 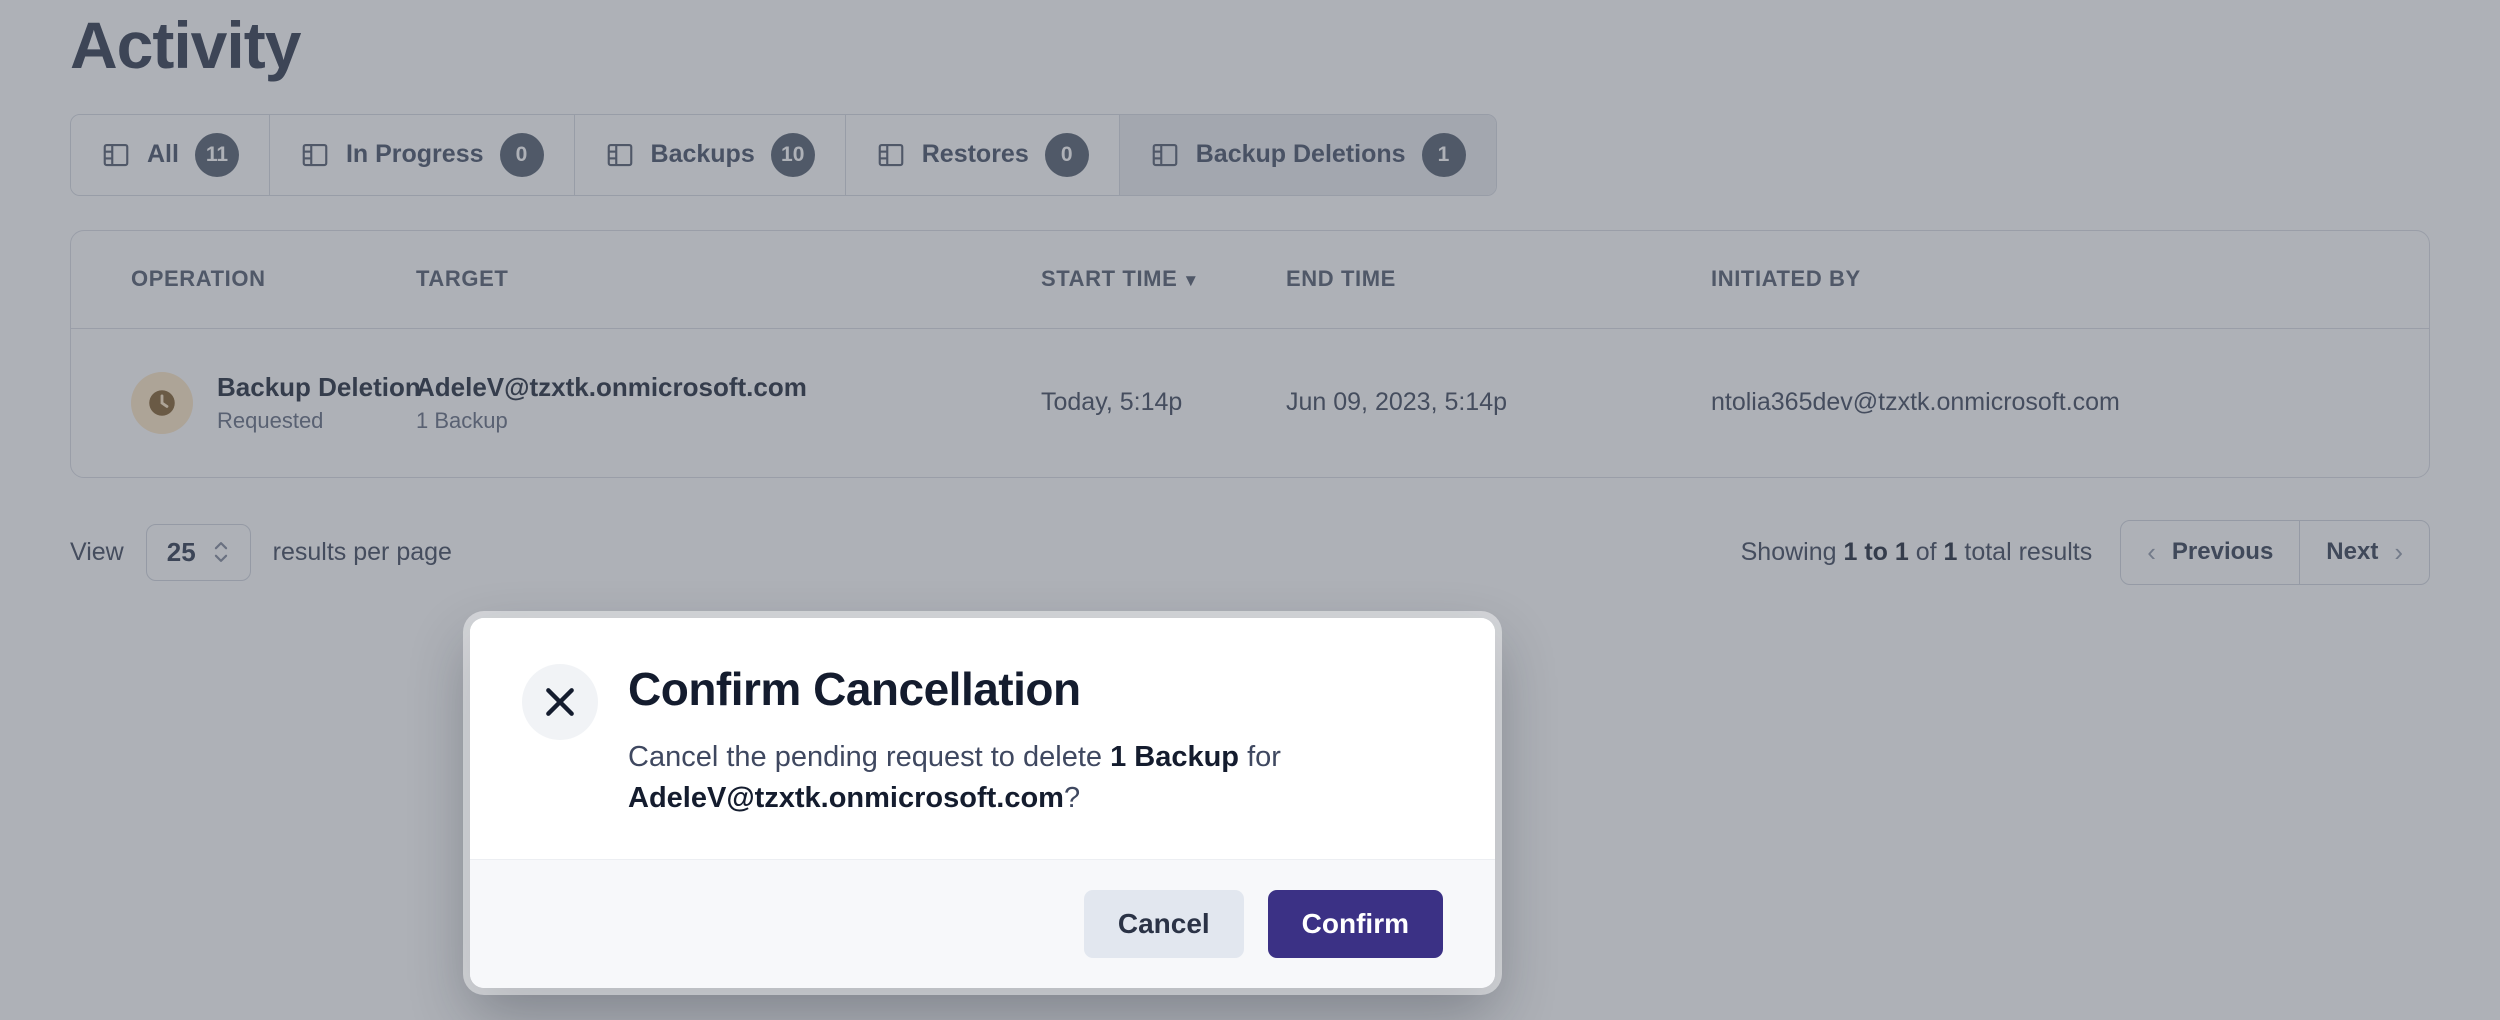 I want to click on message-part-1: Cancel the pending request to delete, so click(x=869, y=756).